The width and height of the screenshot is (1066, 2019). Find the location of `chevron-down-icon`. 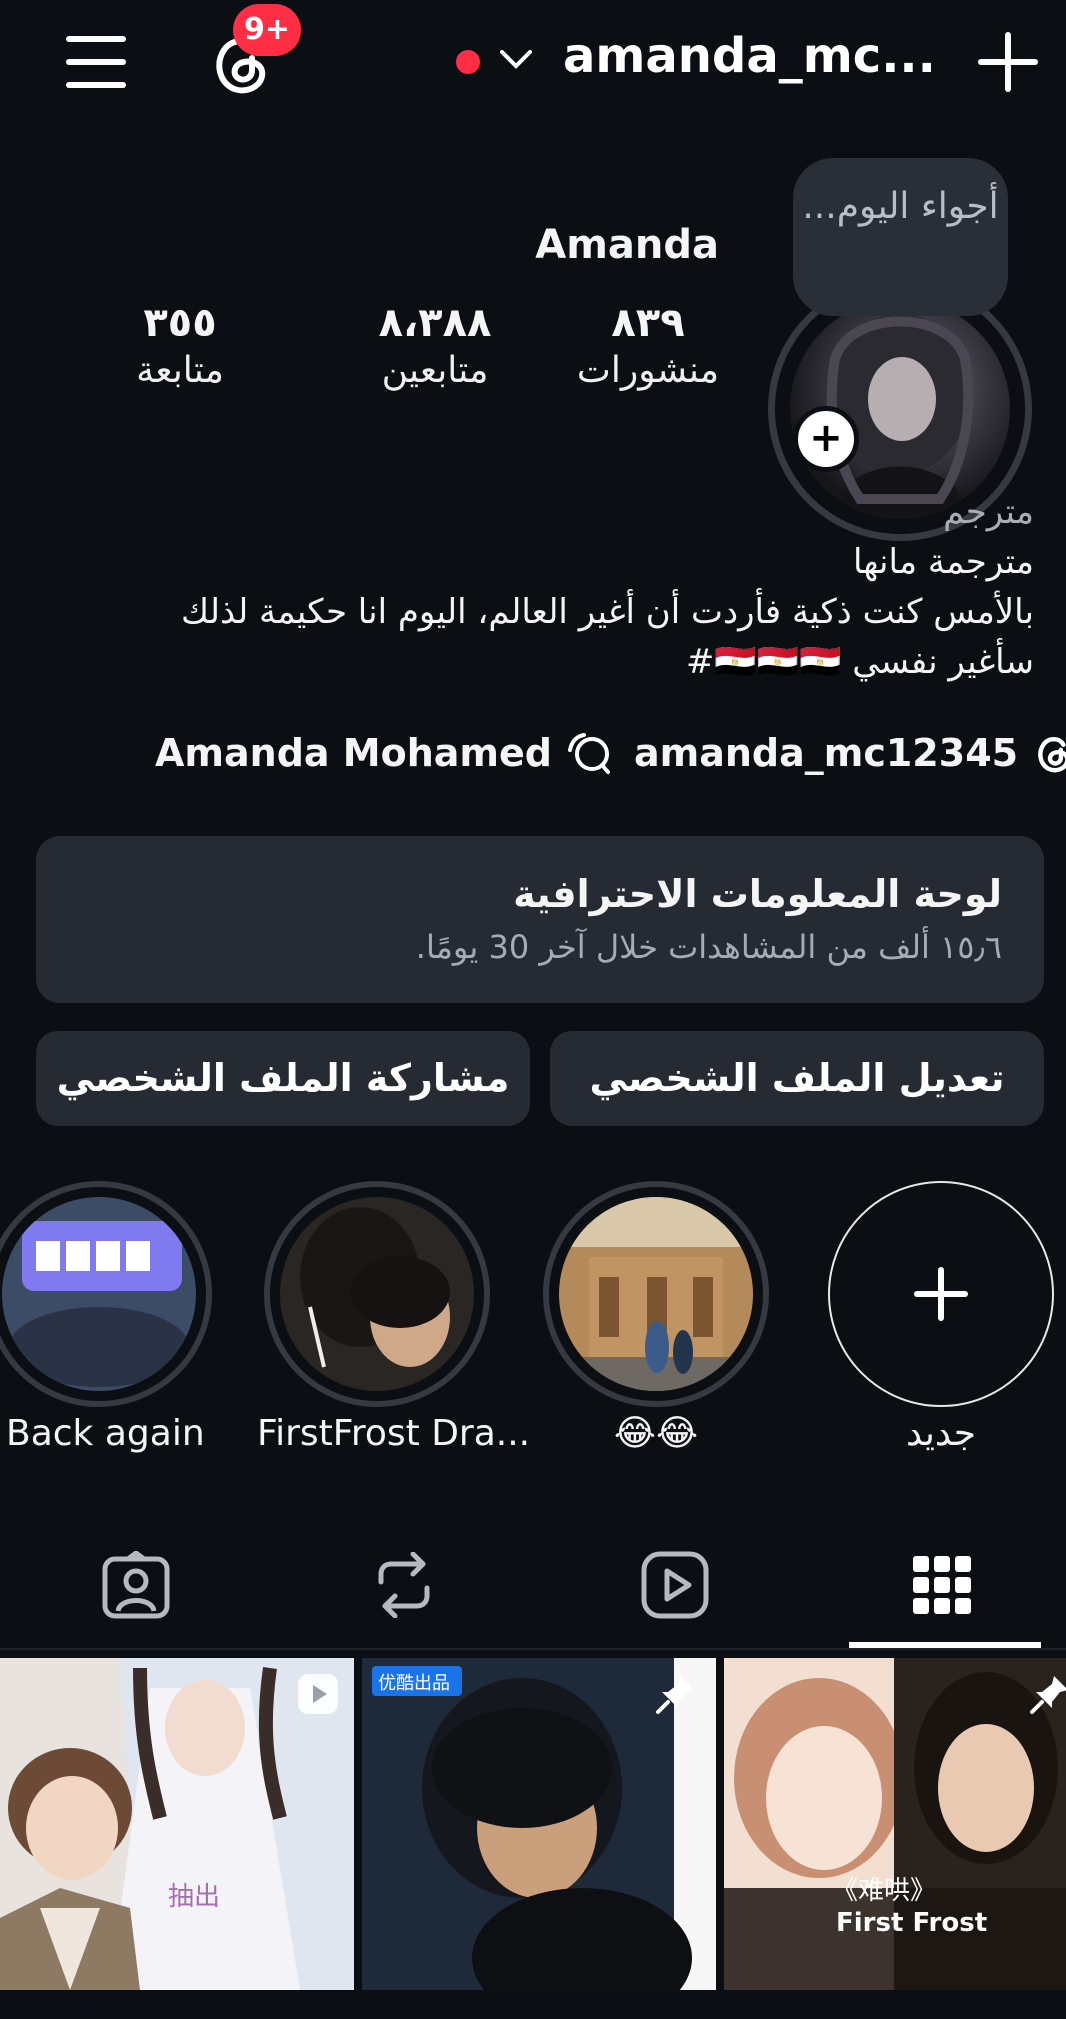

chevron-down-icon is located at coordinates (516, 60).